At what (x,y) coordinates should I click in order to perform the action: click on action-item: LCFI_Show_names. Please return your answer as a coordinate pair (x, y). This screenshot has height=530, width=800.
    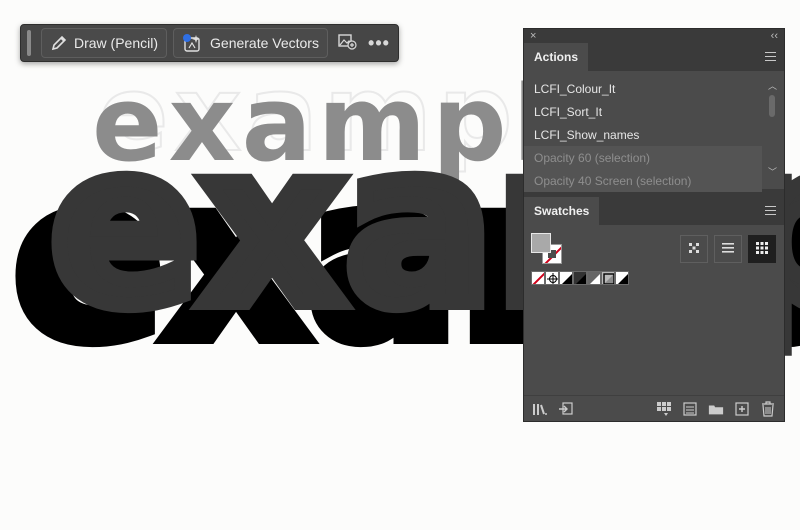
    Looking at the image, I should click on (654, 134).